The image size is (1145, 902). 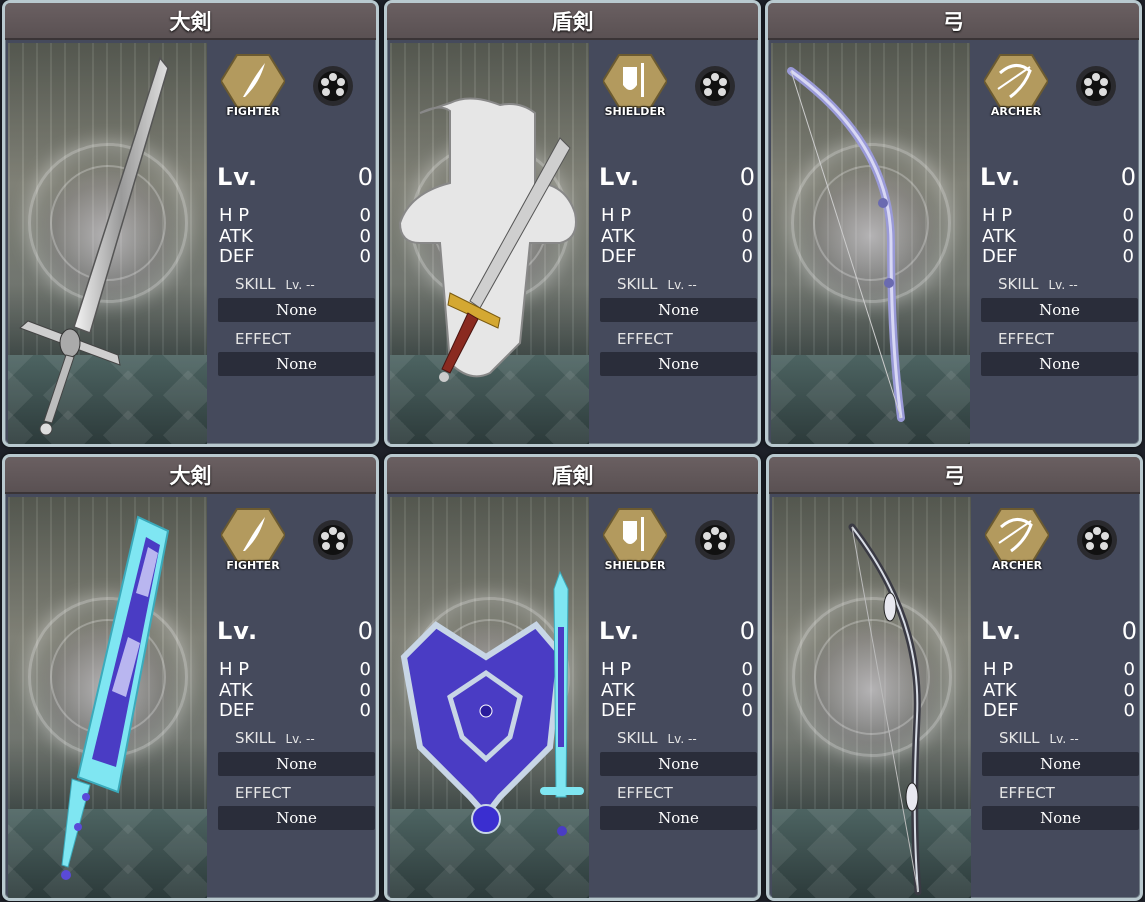 What do you see at coordinates (115, 697) in the screenshot?
I see `greatsword-crystal-image` at bounding box center [115, 697].